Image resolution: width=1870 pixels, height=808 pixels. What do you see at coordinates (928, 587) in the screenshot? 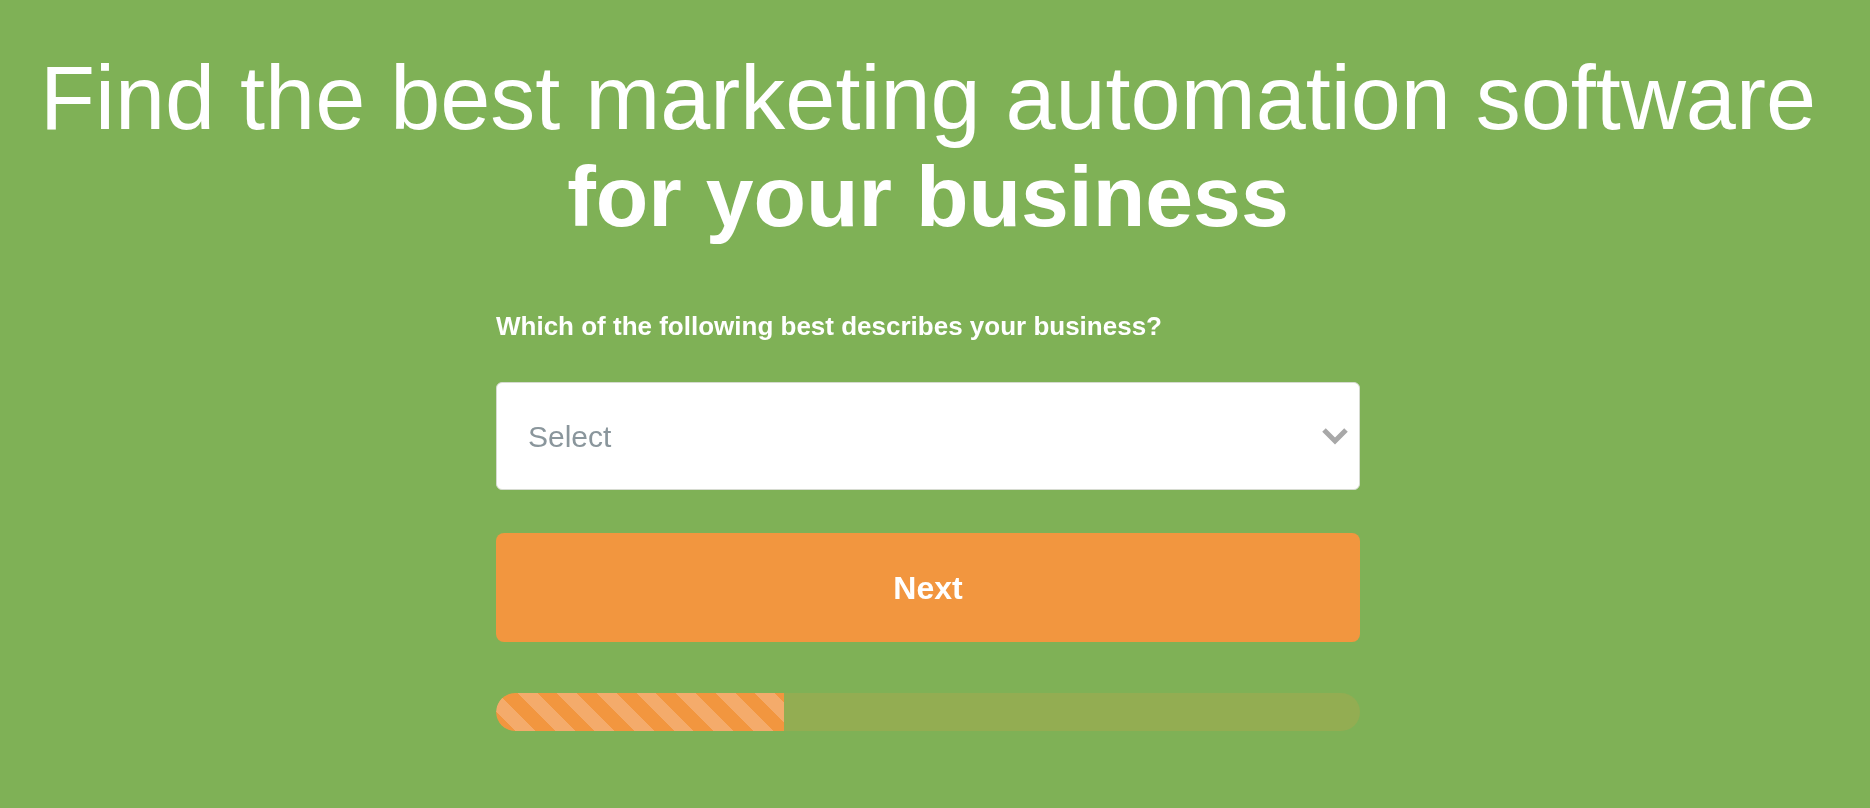
I see `next-button: Next` at bounding box center [928, 587].